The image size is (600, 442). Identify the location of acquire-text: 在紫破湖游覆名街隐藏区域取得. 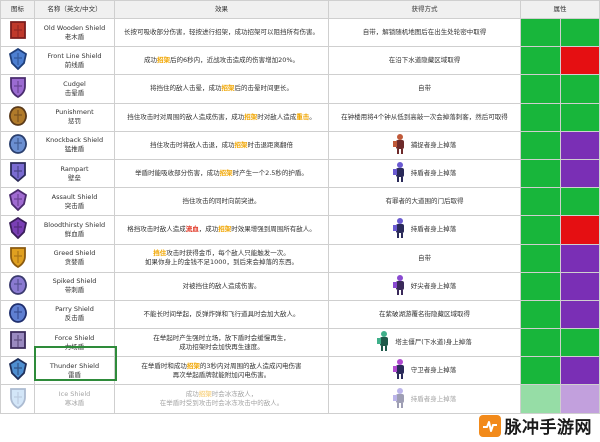
(424, 313).